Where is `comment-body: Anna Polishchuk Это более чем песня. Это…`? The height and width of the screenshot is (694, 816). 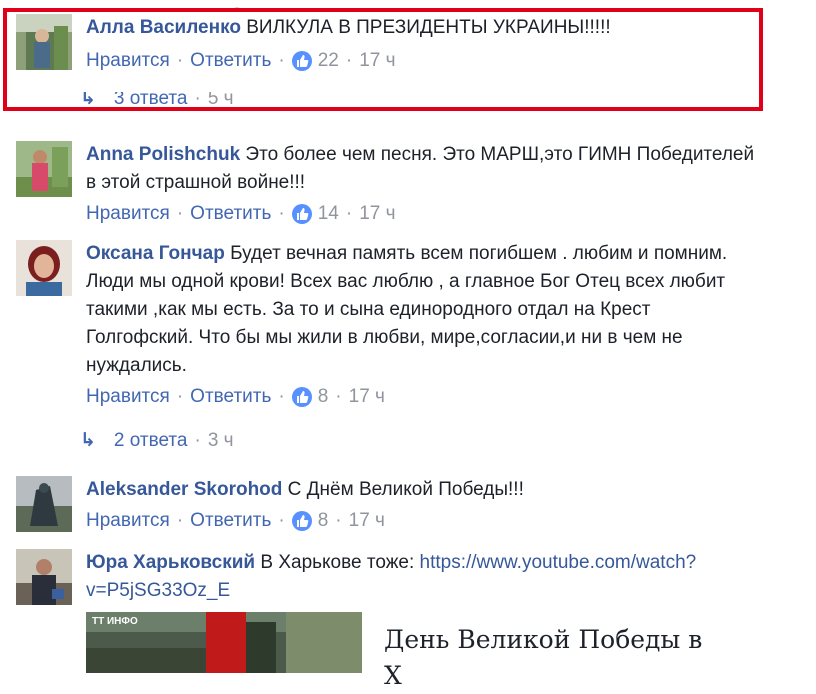 comment-body: Anna Polishchuk Это более чем песня. Это… is located at coordinates (451, 184).